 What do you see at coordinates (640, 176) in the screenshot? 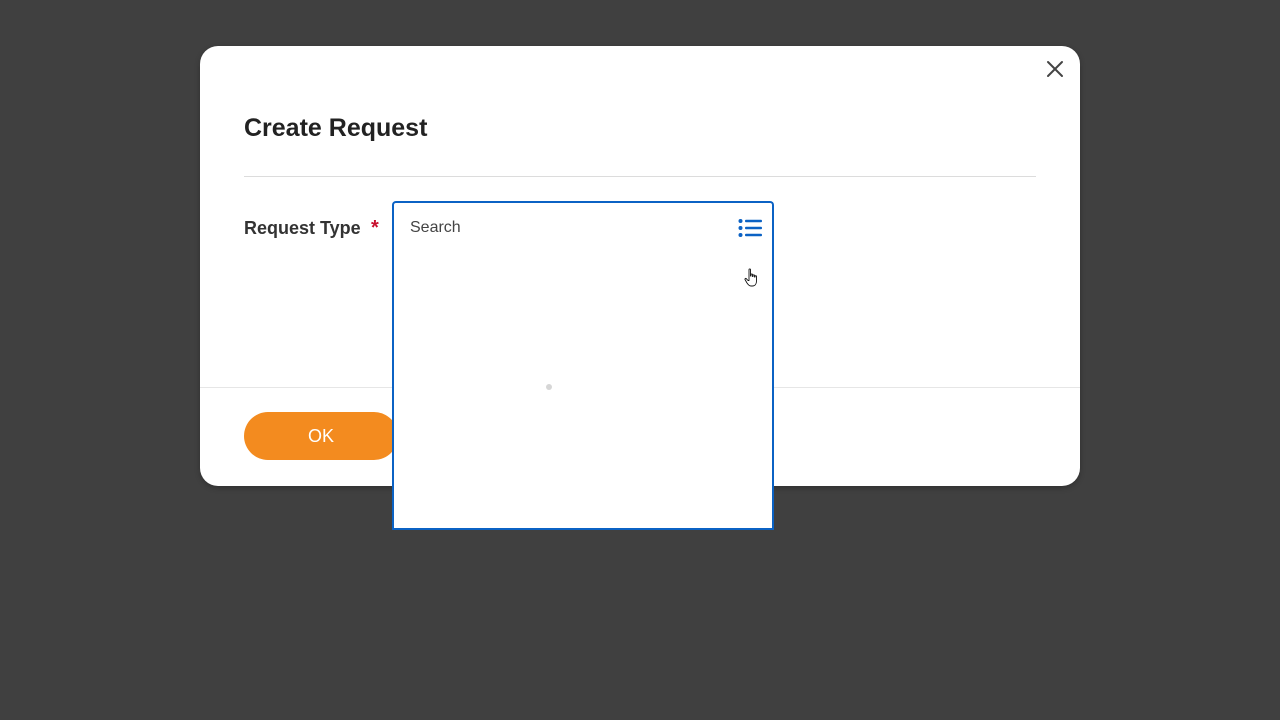
I see `title-divider` at bounding box center [640, 176].